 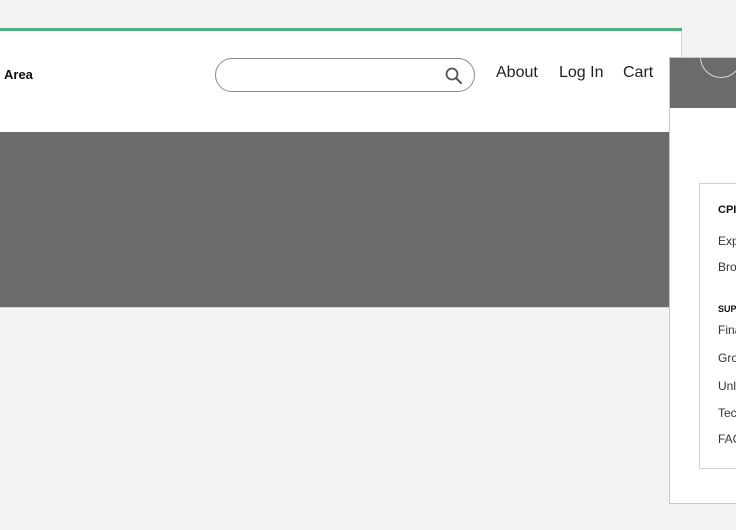 What do you see at coordinates (727, 330) in the screenshot?
I see `menu-item: Fina` at bounding box center [727, 330].